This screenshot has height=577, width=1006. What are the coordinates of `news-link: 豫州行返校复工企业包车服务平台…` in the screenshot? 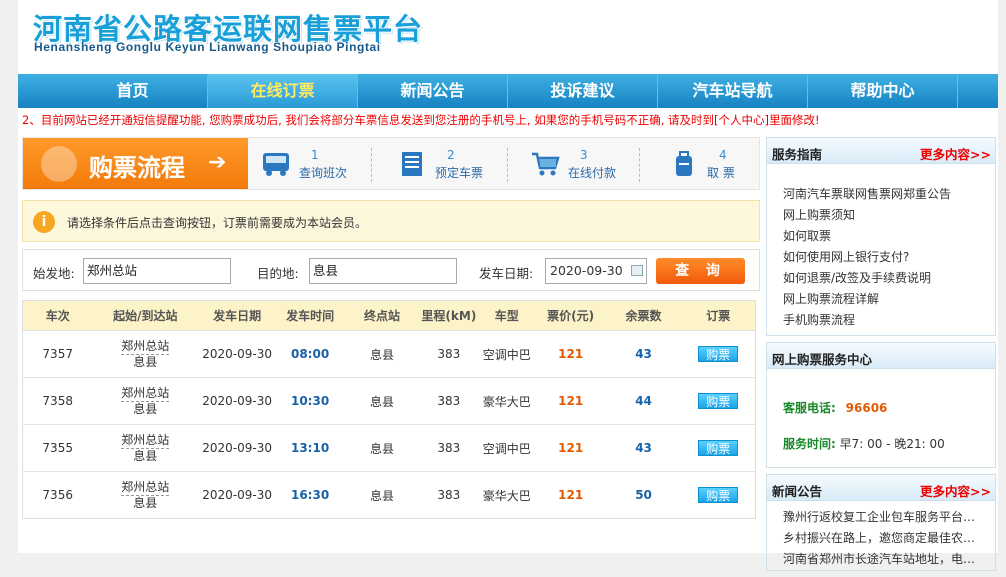 It's located at (889, 517).